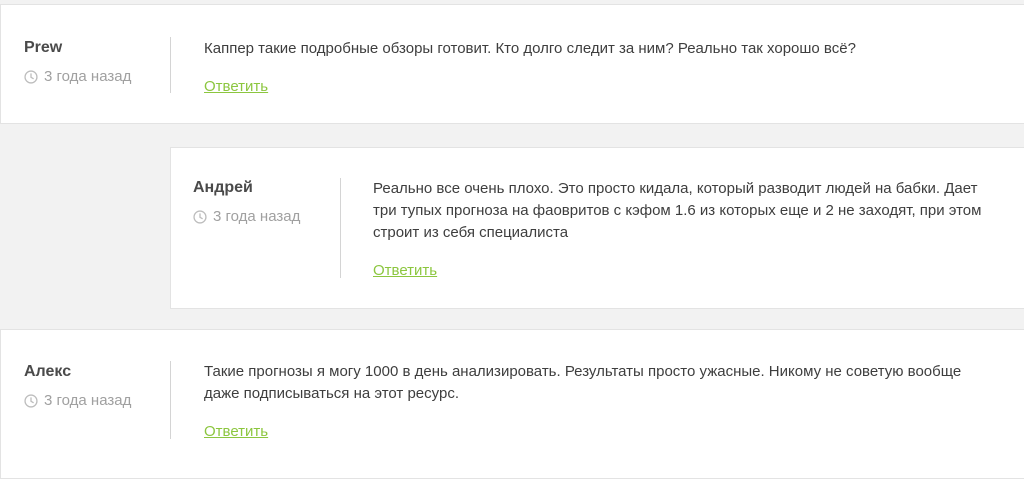 The image size is (1024, 479). What do you see at coordinates (43, 47) in the screenshot?
I see `comment-author: Prew` at bounding box center [43, 47].